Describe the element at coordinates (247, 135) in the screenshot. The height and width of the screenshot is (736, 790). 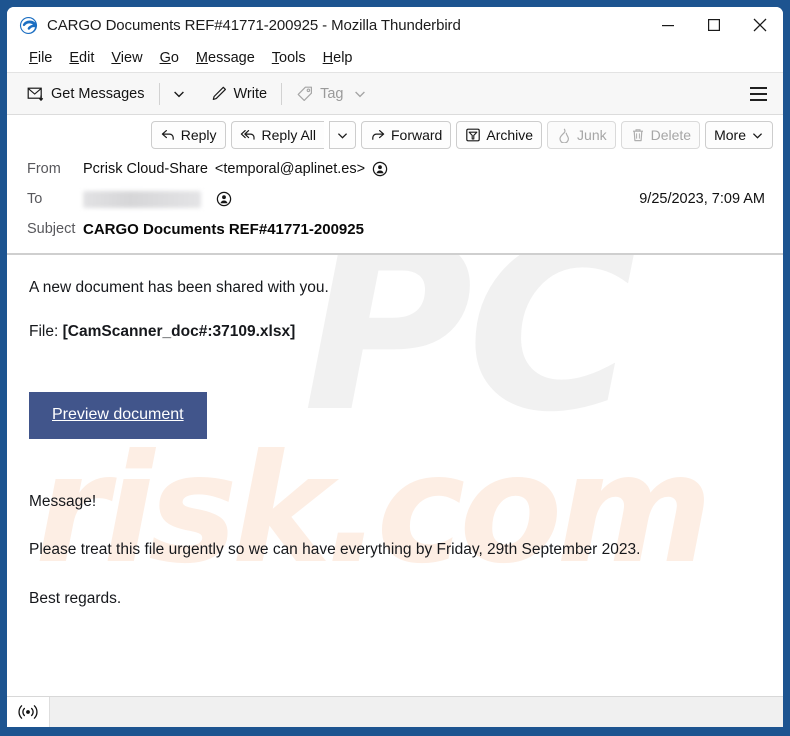
I see `reply-all-arrow-icon` at that location.